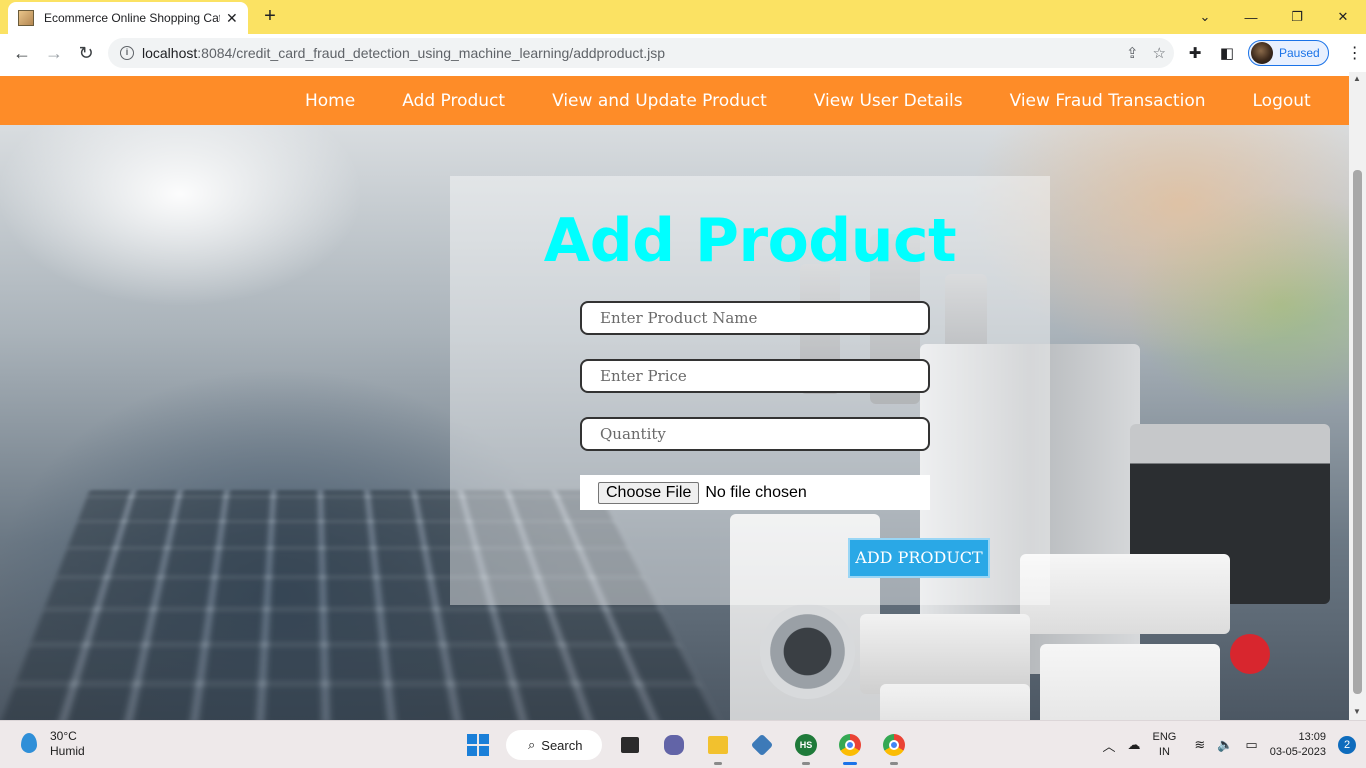  What do you see at coordinates (478, 745) in the screenshot?
I see `start-windows-icon` at bounding box center [478, 745].